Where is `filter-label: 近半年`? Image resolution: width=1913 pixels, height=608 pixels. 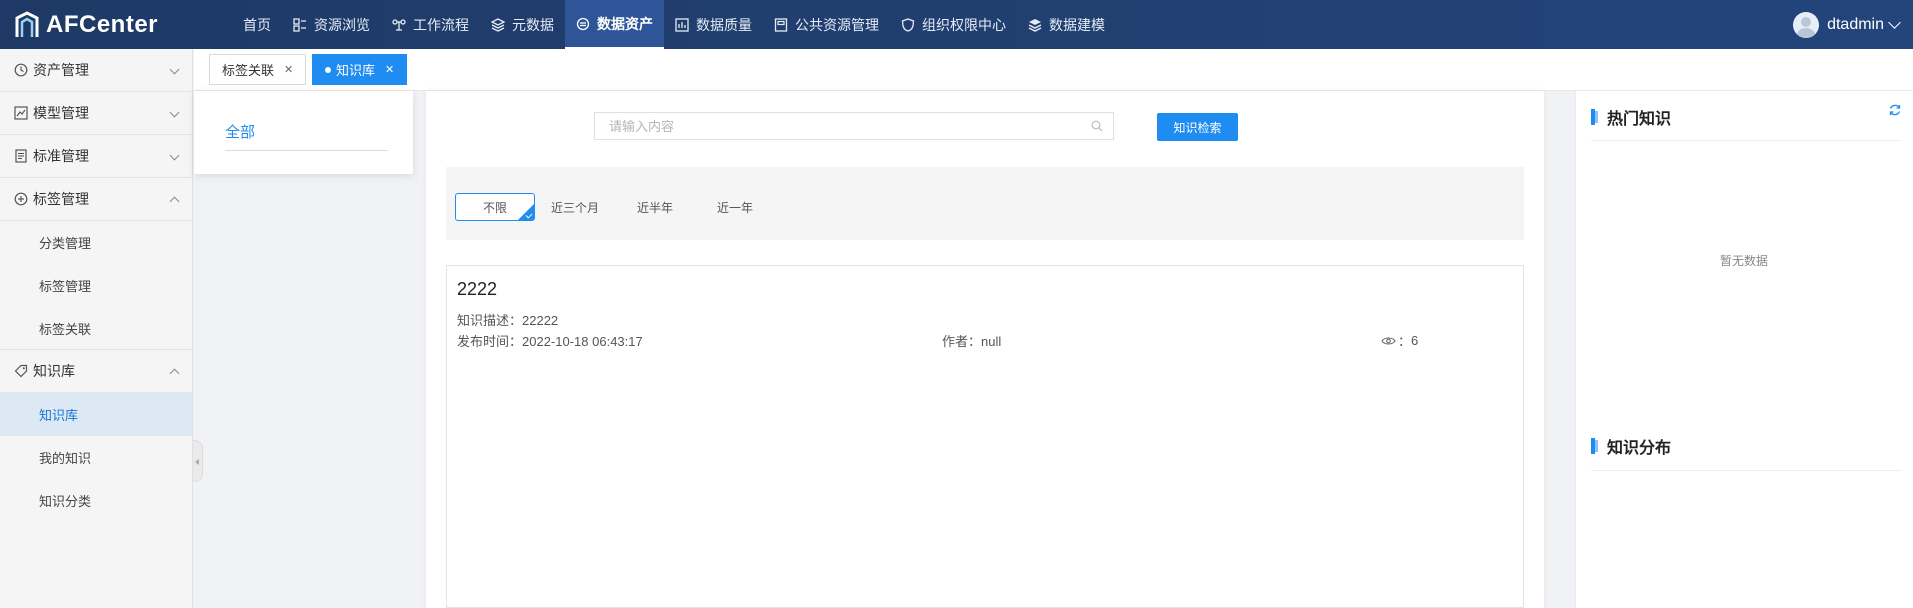
filter-label: 近半年 is located at coordinates (654, 207).